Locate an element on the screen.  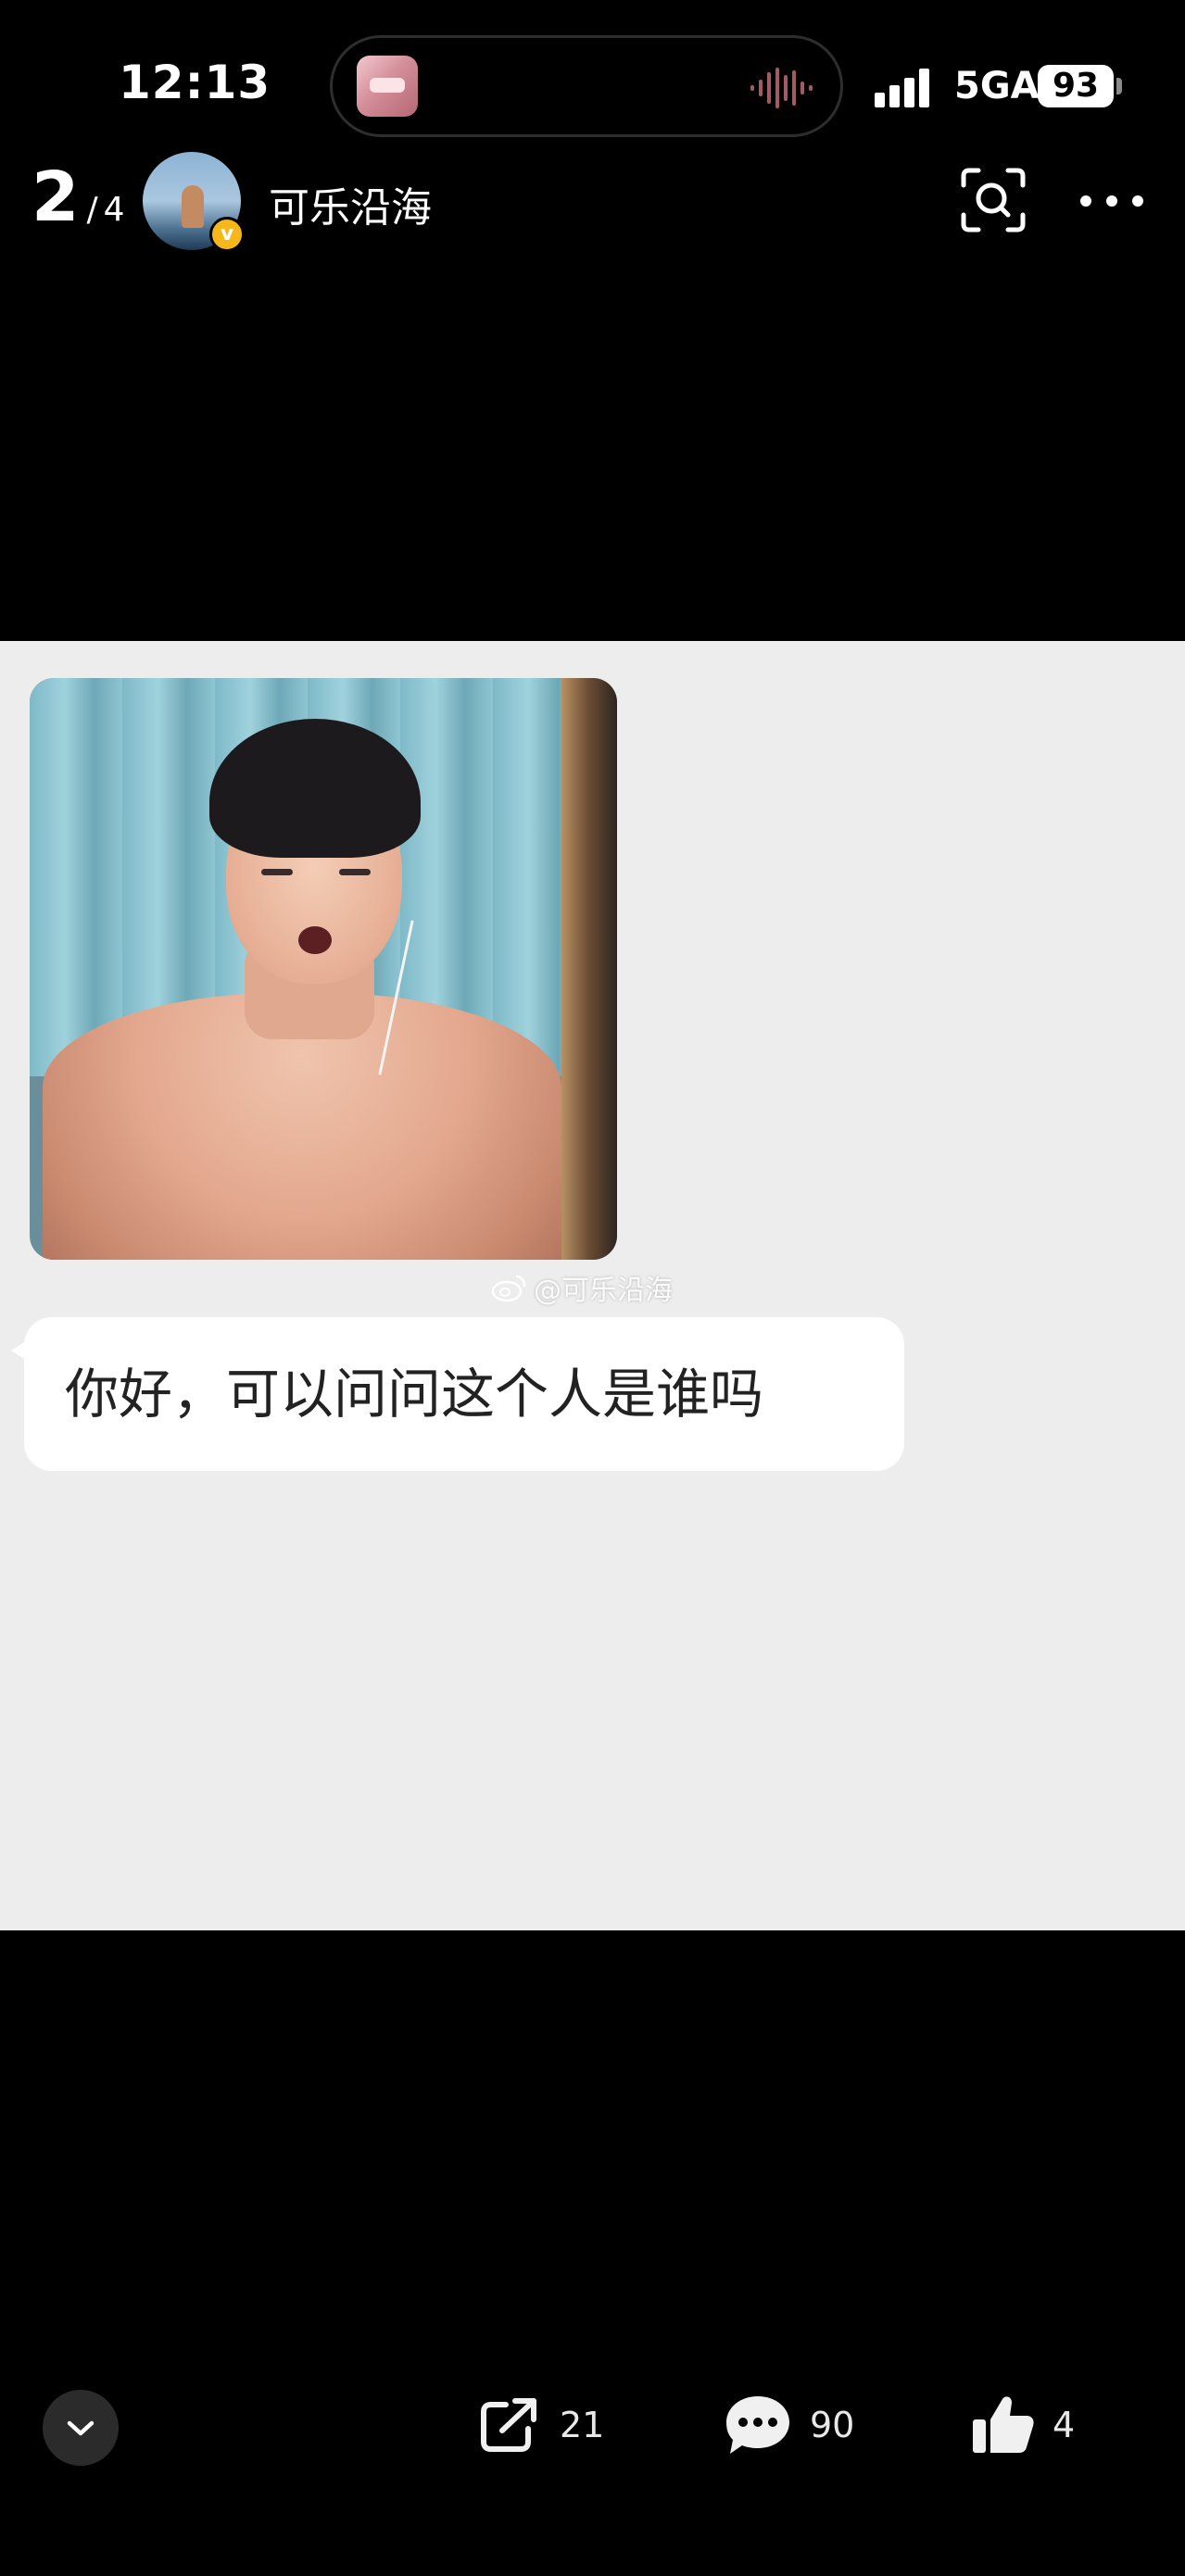
chat-message-bubble: 你好，可以问问这个人是谁吗 is located at coordinates (464, 1394).